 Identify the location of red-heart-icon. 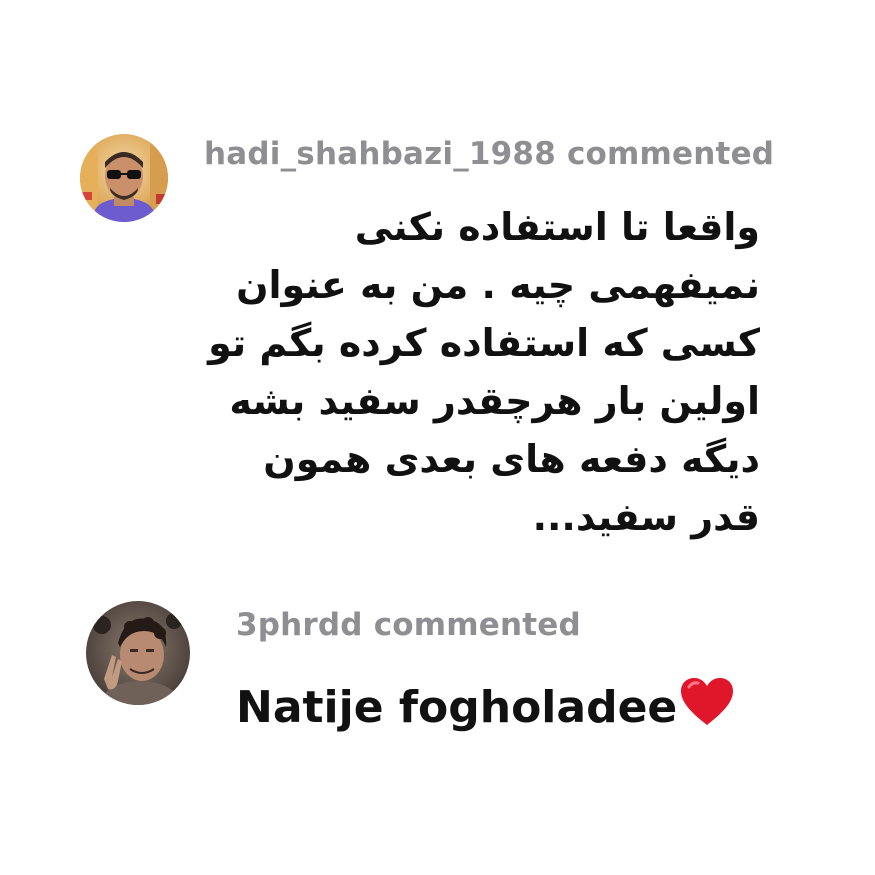
(707, 710).